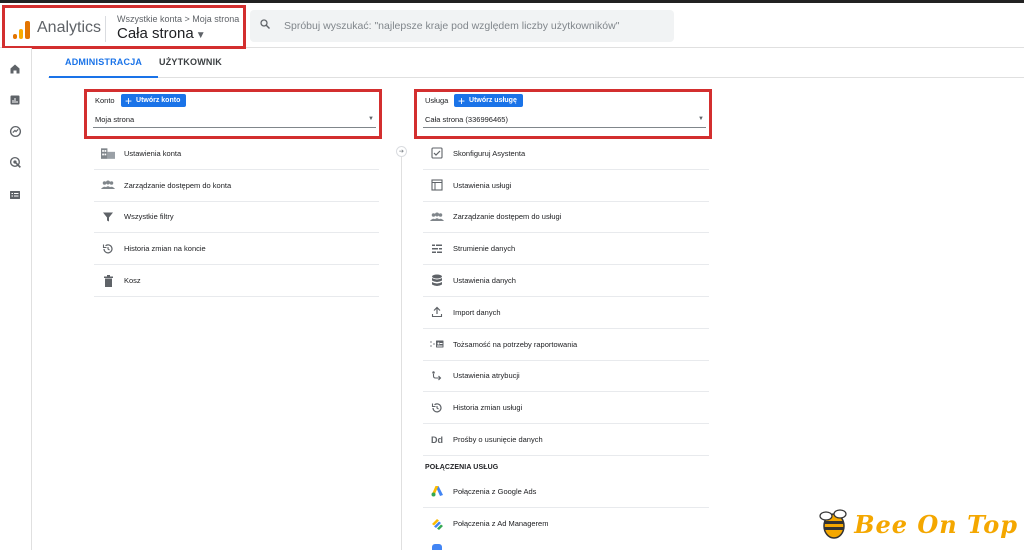  I want to click on menu-item-account-settings: Ustawienia konta, so click(236, 154).